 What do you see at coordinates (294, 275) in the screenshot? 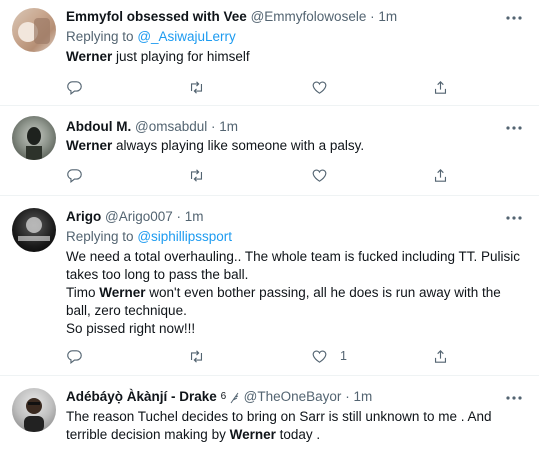
I see `tweet-text-line: takes too long to pass the ball.` at bounding box center [294, 275].